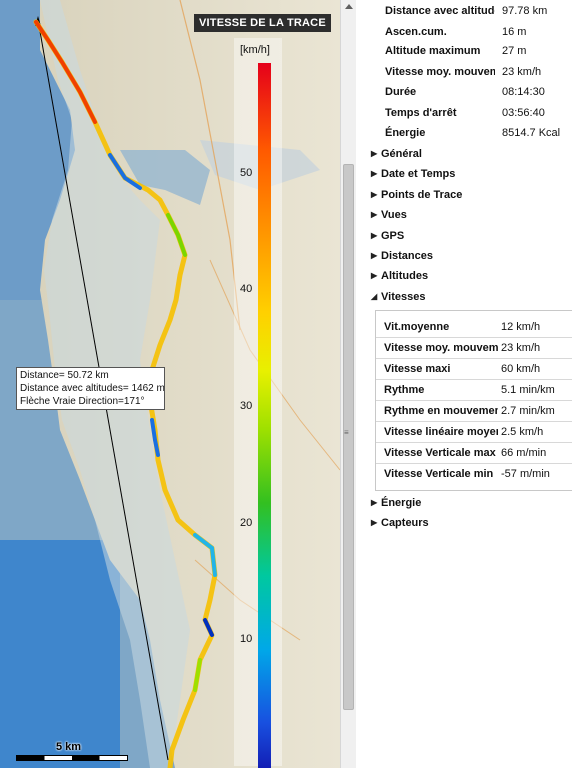 The height and width of the screenshot is (768, 572). Describe the element at coordinates (246, 523) in the screenshot. I see `legend-tick: 20` at that location.